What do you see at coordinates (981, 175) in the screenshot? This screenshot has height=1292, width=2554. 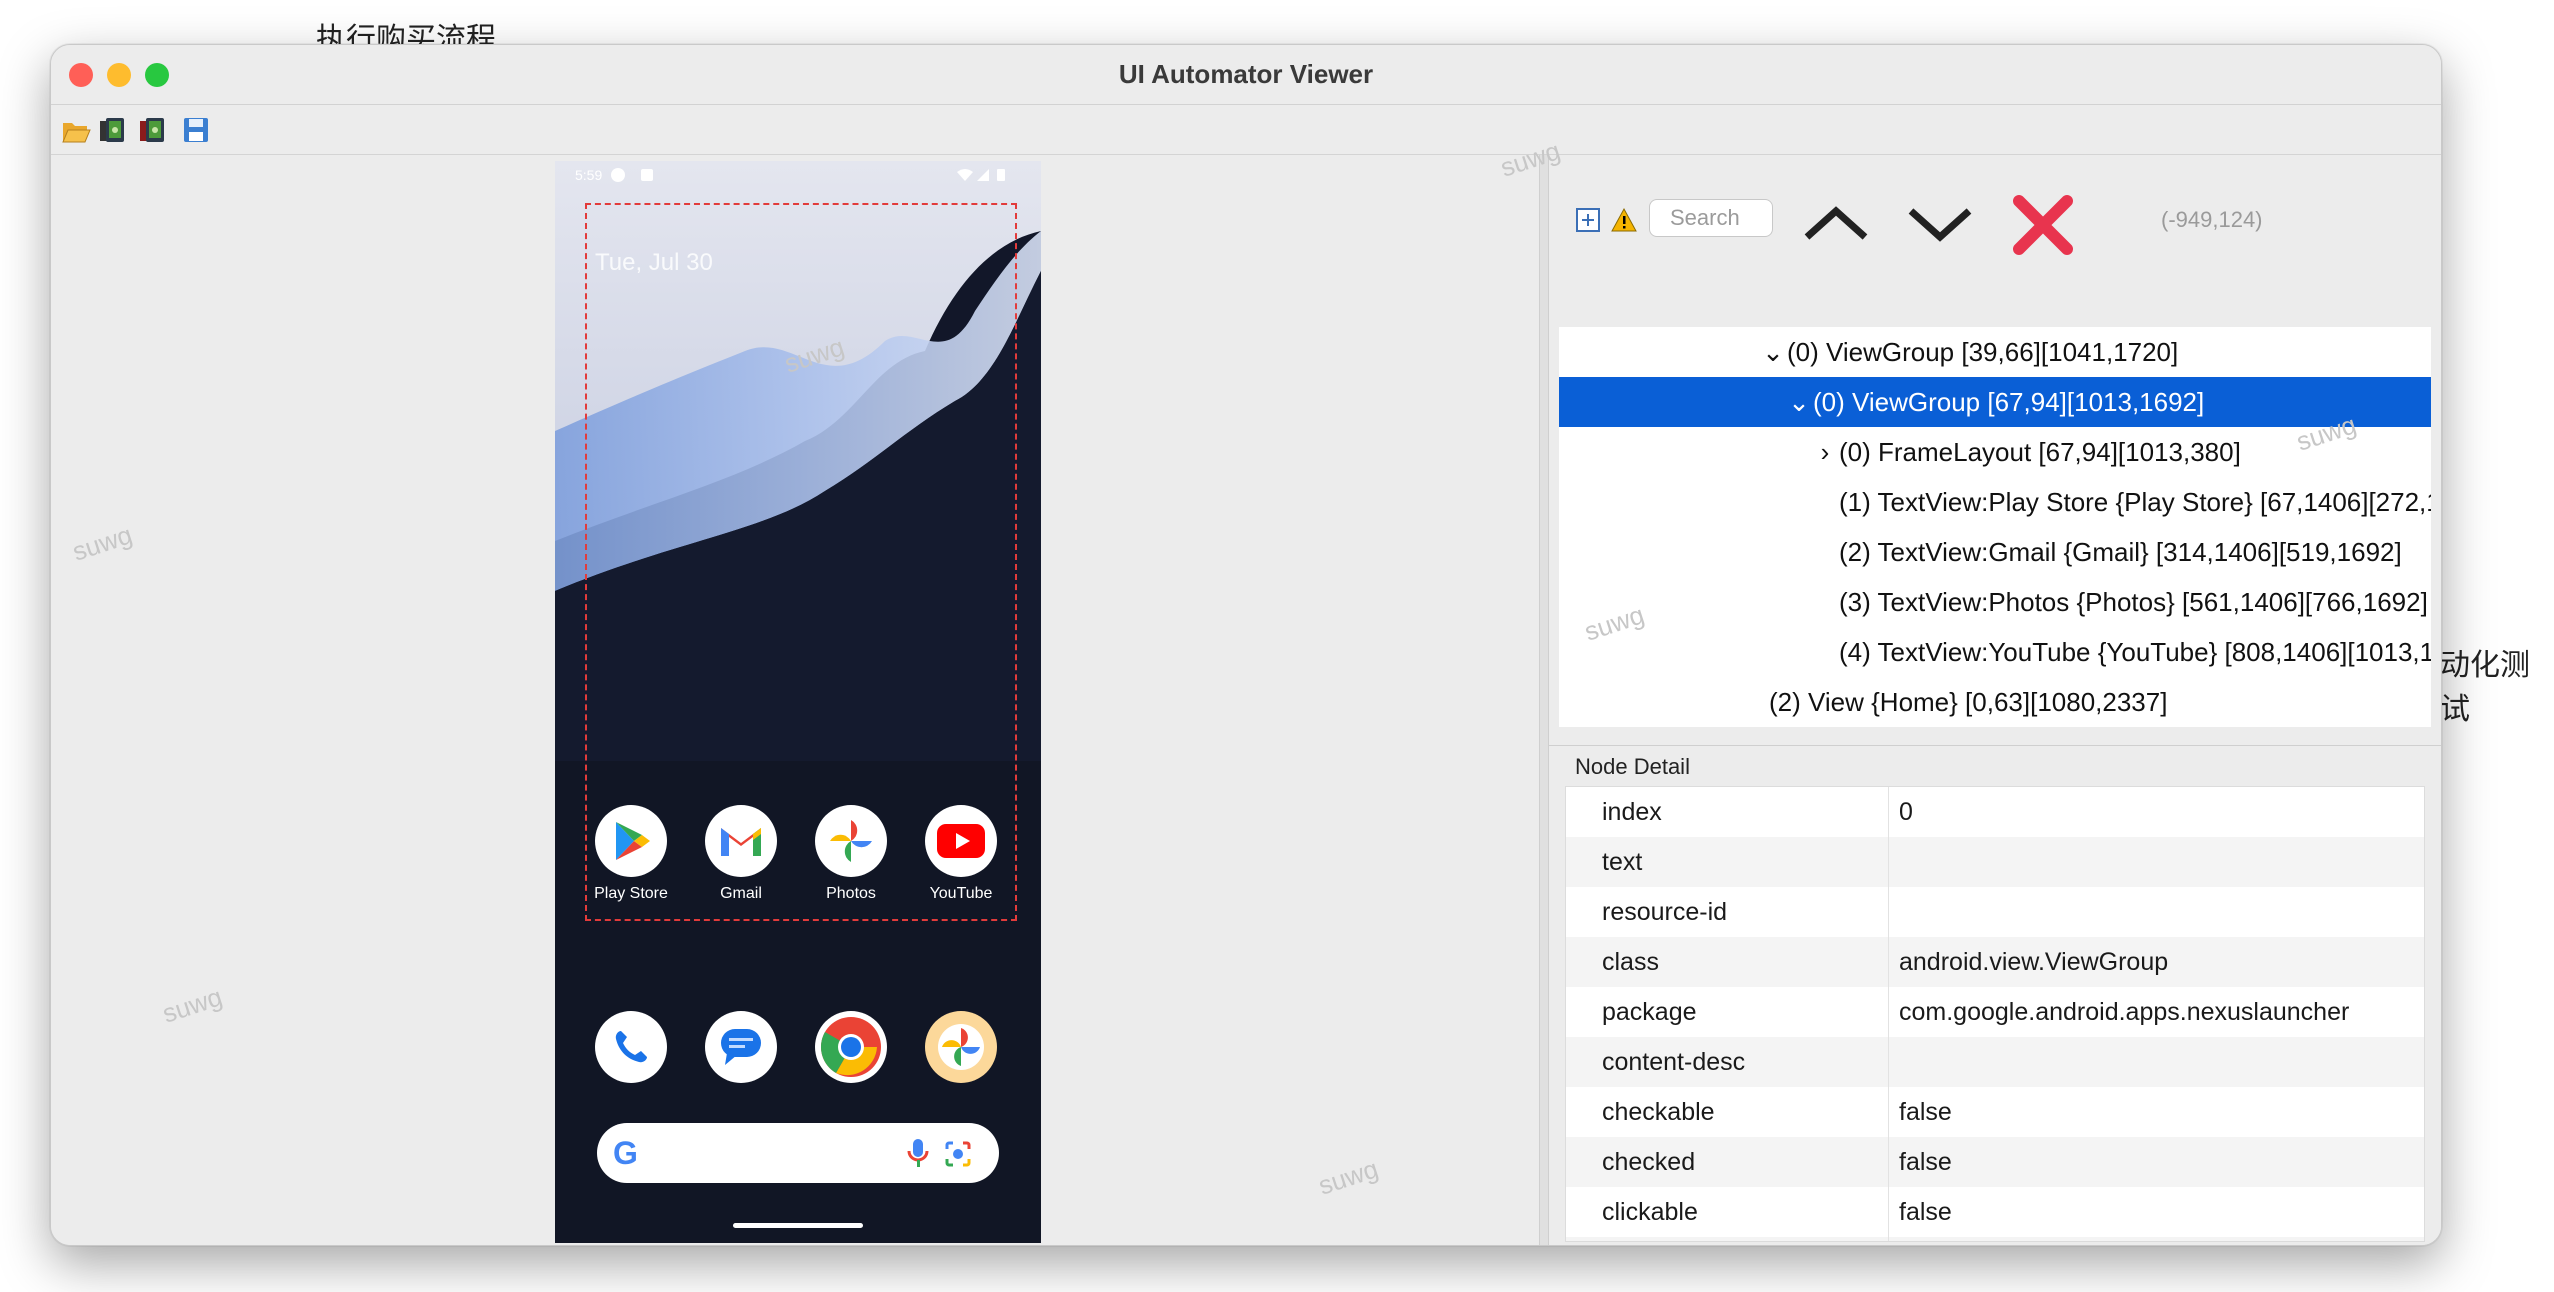 I see `status-indicators-icon` at bounding box center [981, 175].